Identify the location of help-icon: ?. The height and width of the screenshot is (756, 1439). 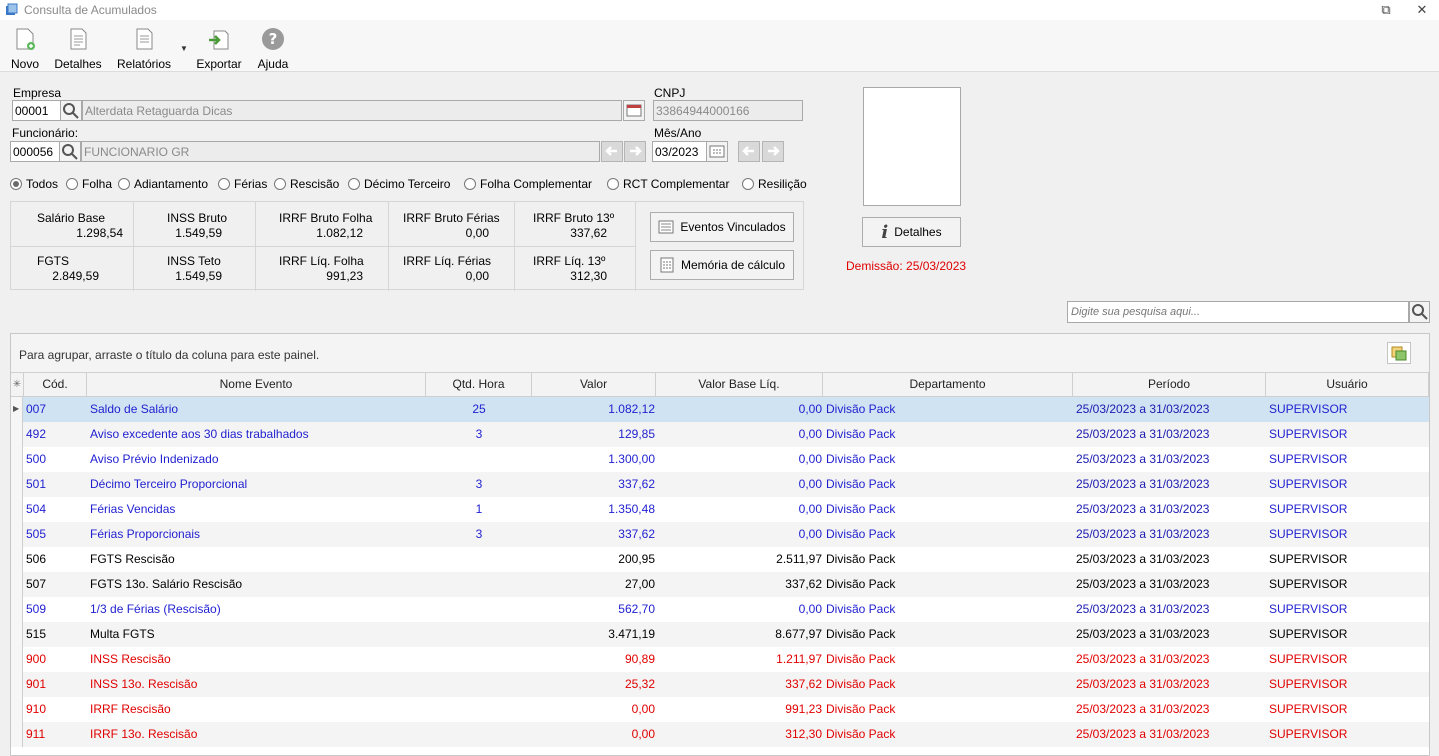
(273, 39).